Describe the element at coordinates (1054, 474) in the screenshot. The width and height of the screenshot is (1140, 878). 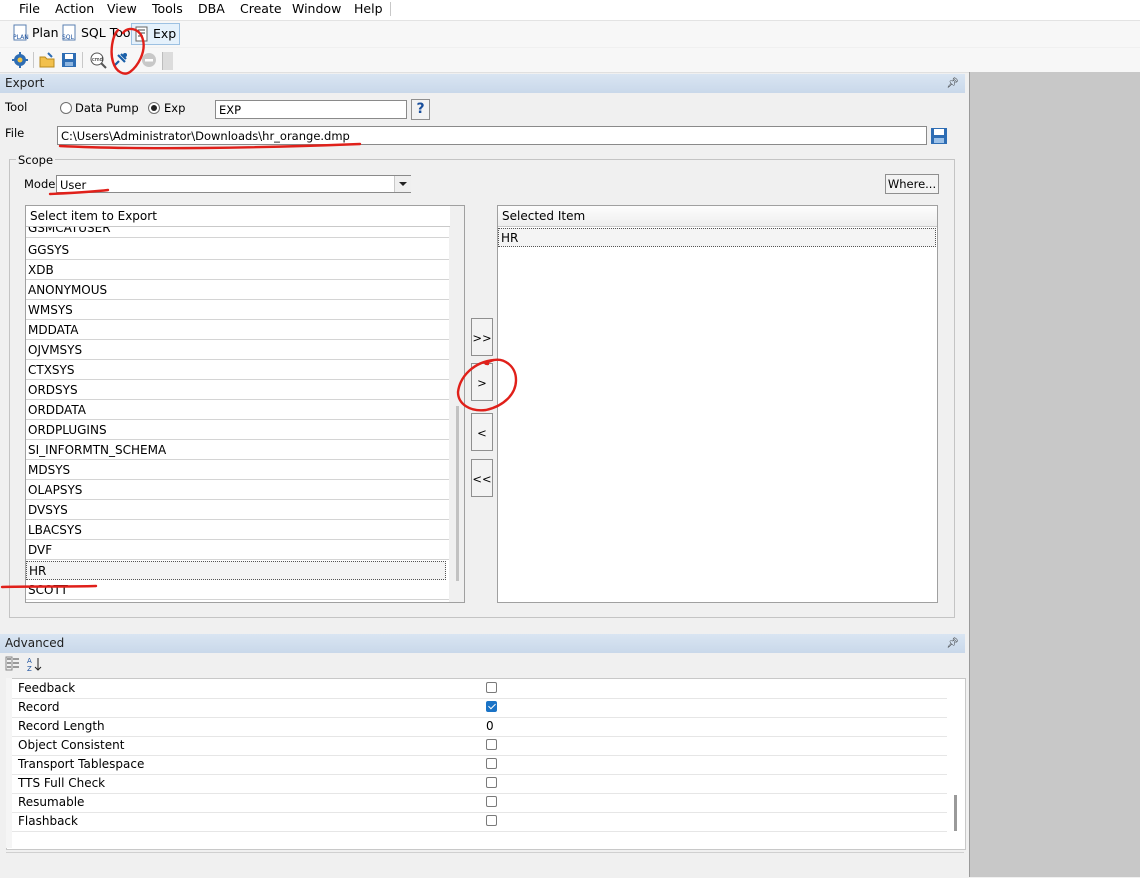
I see `side-panel` at that location.